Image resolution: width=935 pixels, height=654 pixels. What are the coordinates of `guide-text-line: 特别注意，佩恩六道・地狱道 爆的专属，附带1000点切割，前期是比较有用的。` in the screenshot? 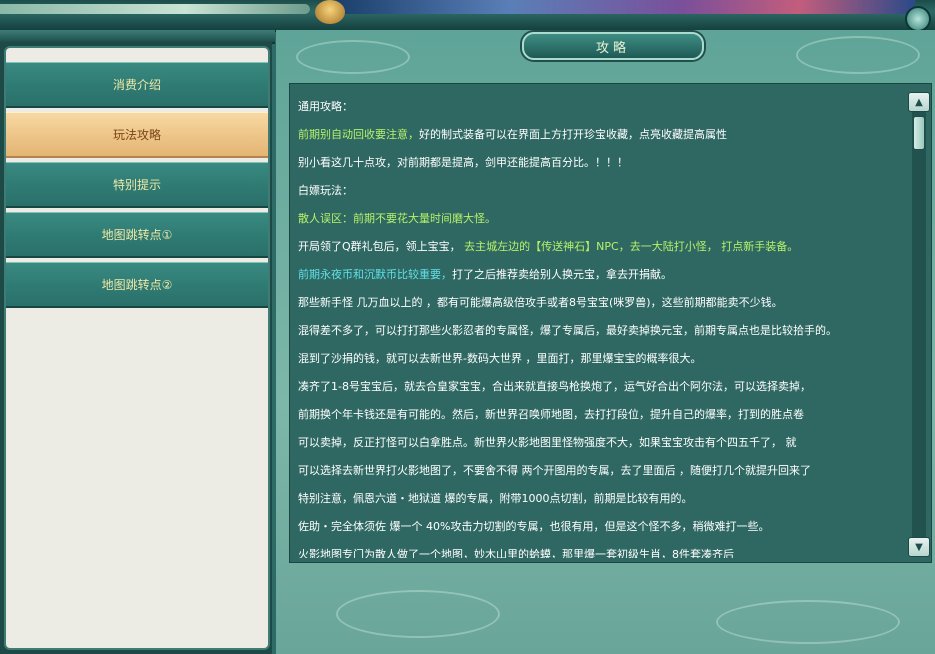 It's located at (598, 502).